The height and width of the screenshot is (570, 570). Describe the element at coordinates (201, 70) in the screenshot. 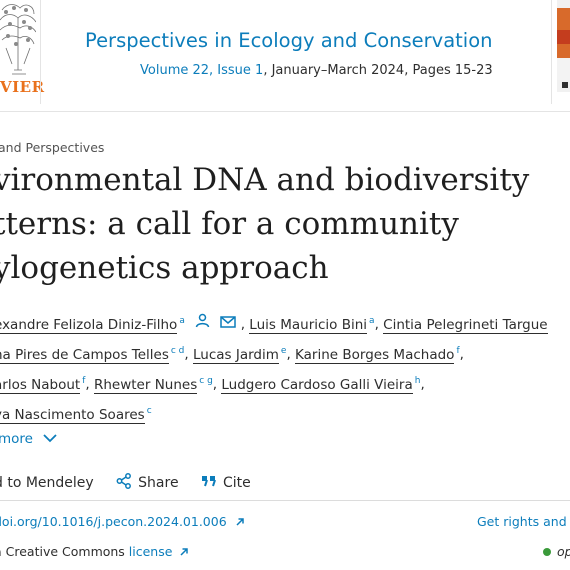

I see `issue-link: Volume 22, Issue 1` at that location.